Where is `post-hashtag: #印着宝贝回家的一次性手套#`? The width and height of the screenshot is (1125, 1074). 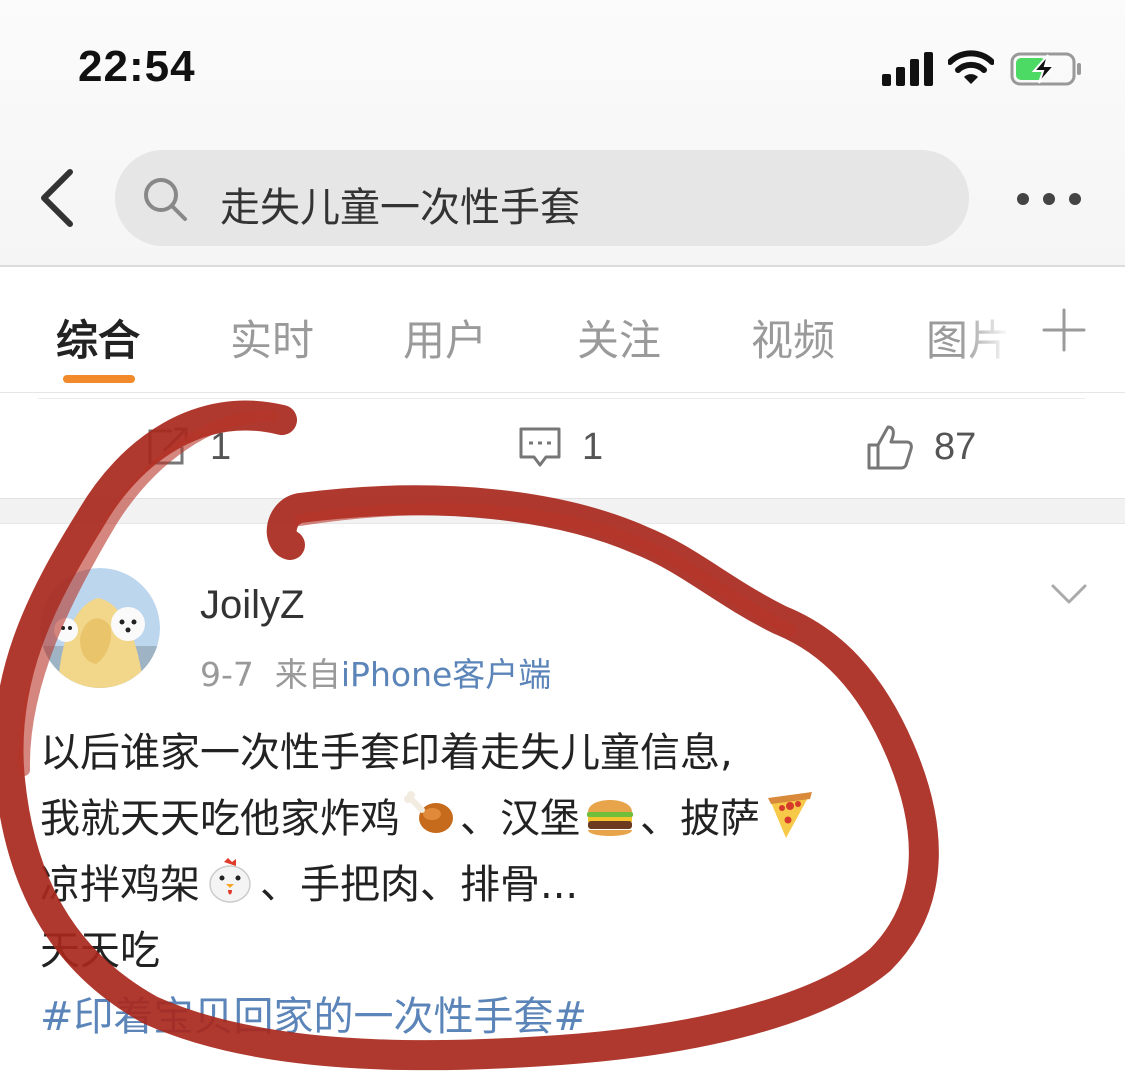 post-hashtag: #印着宝贝回家的一次性手套# is located at coordinates (570, 1017).